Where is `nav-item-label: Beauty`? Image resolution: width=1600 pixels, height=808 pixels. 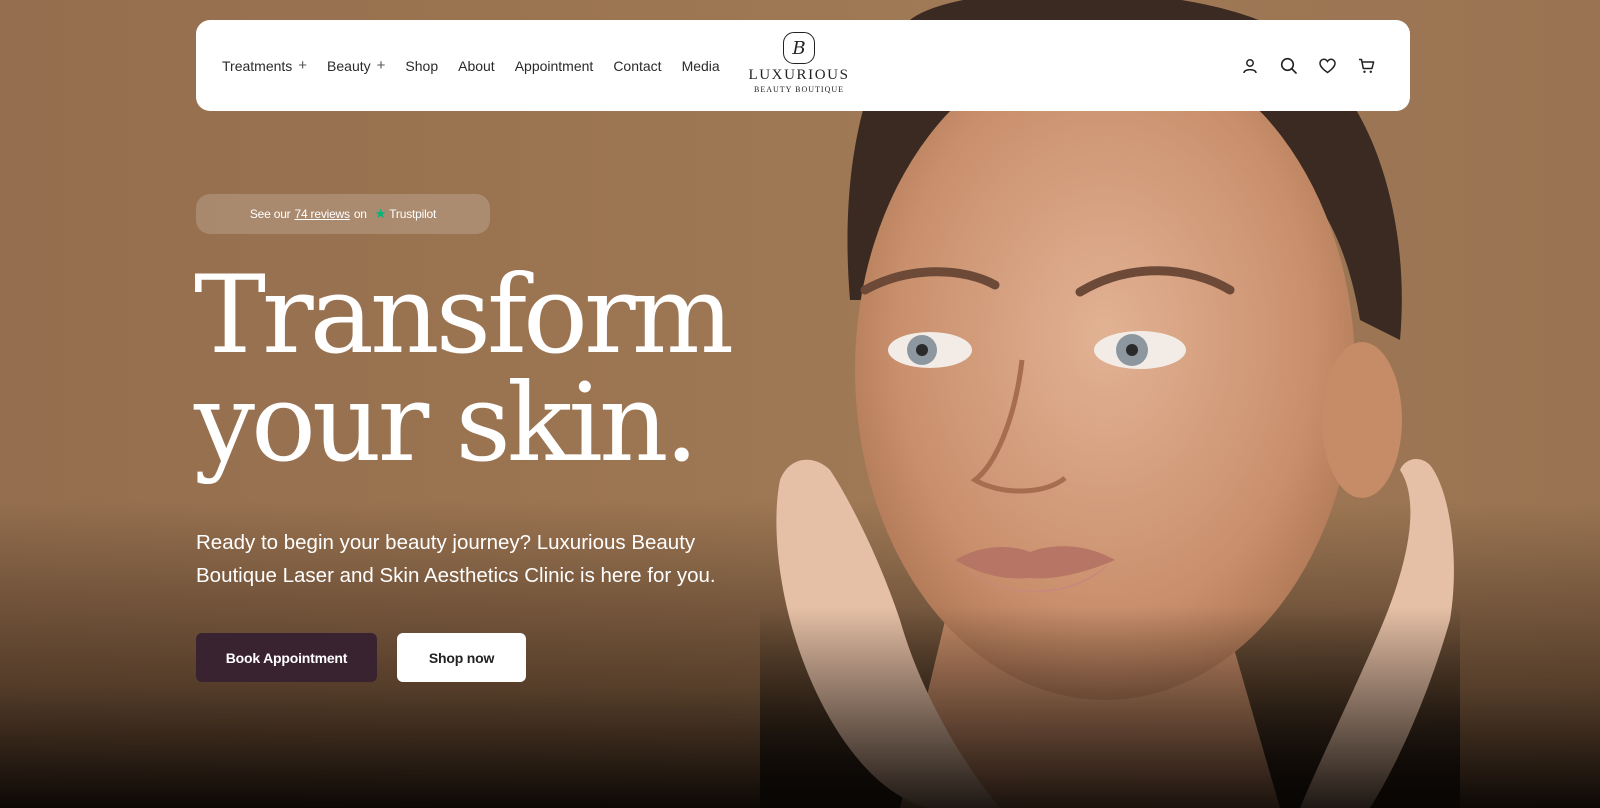
nav-item-label: Beauty is located at coordinates (349, 65).